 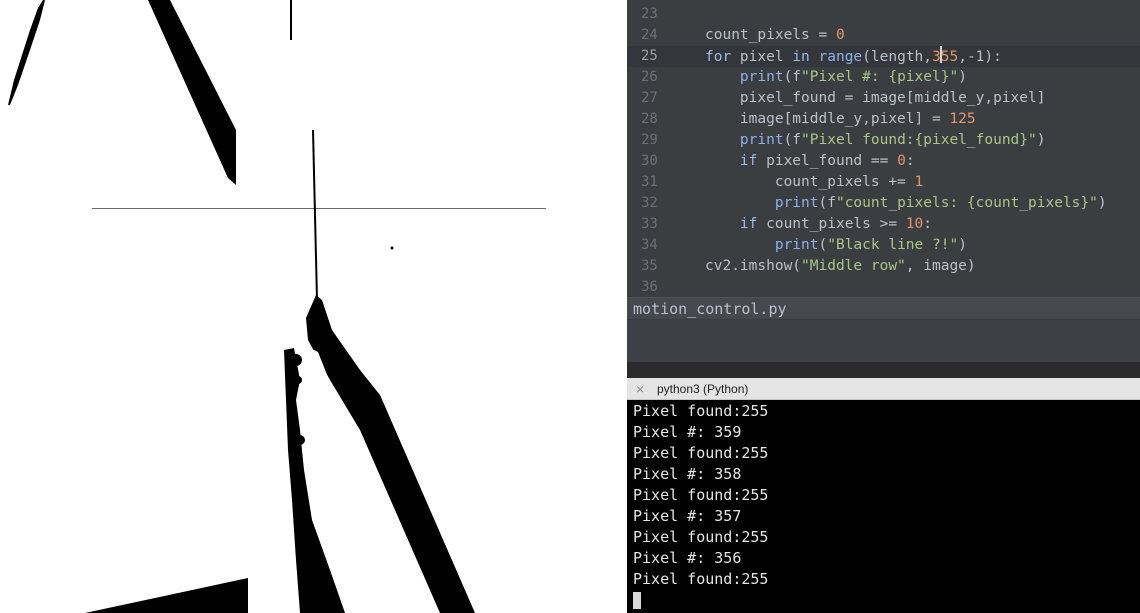 What do you see at coordinates (649, 119) in the screenshot?
I see `line-number: 28` at bounding box center [649, 119].